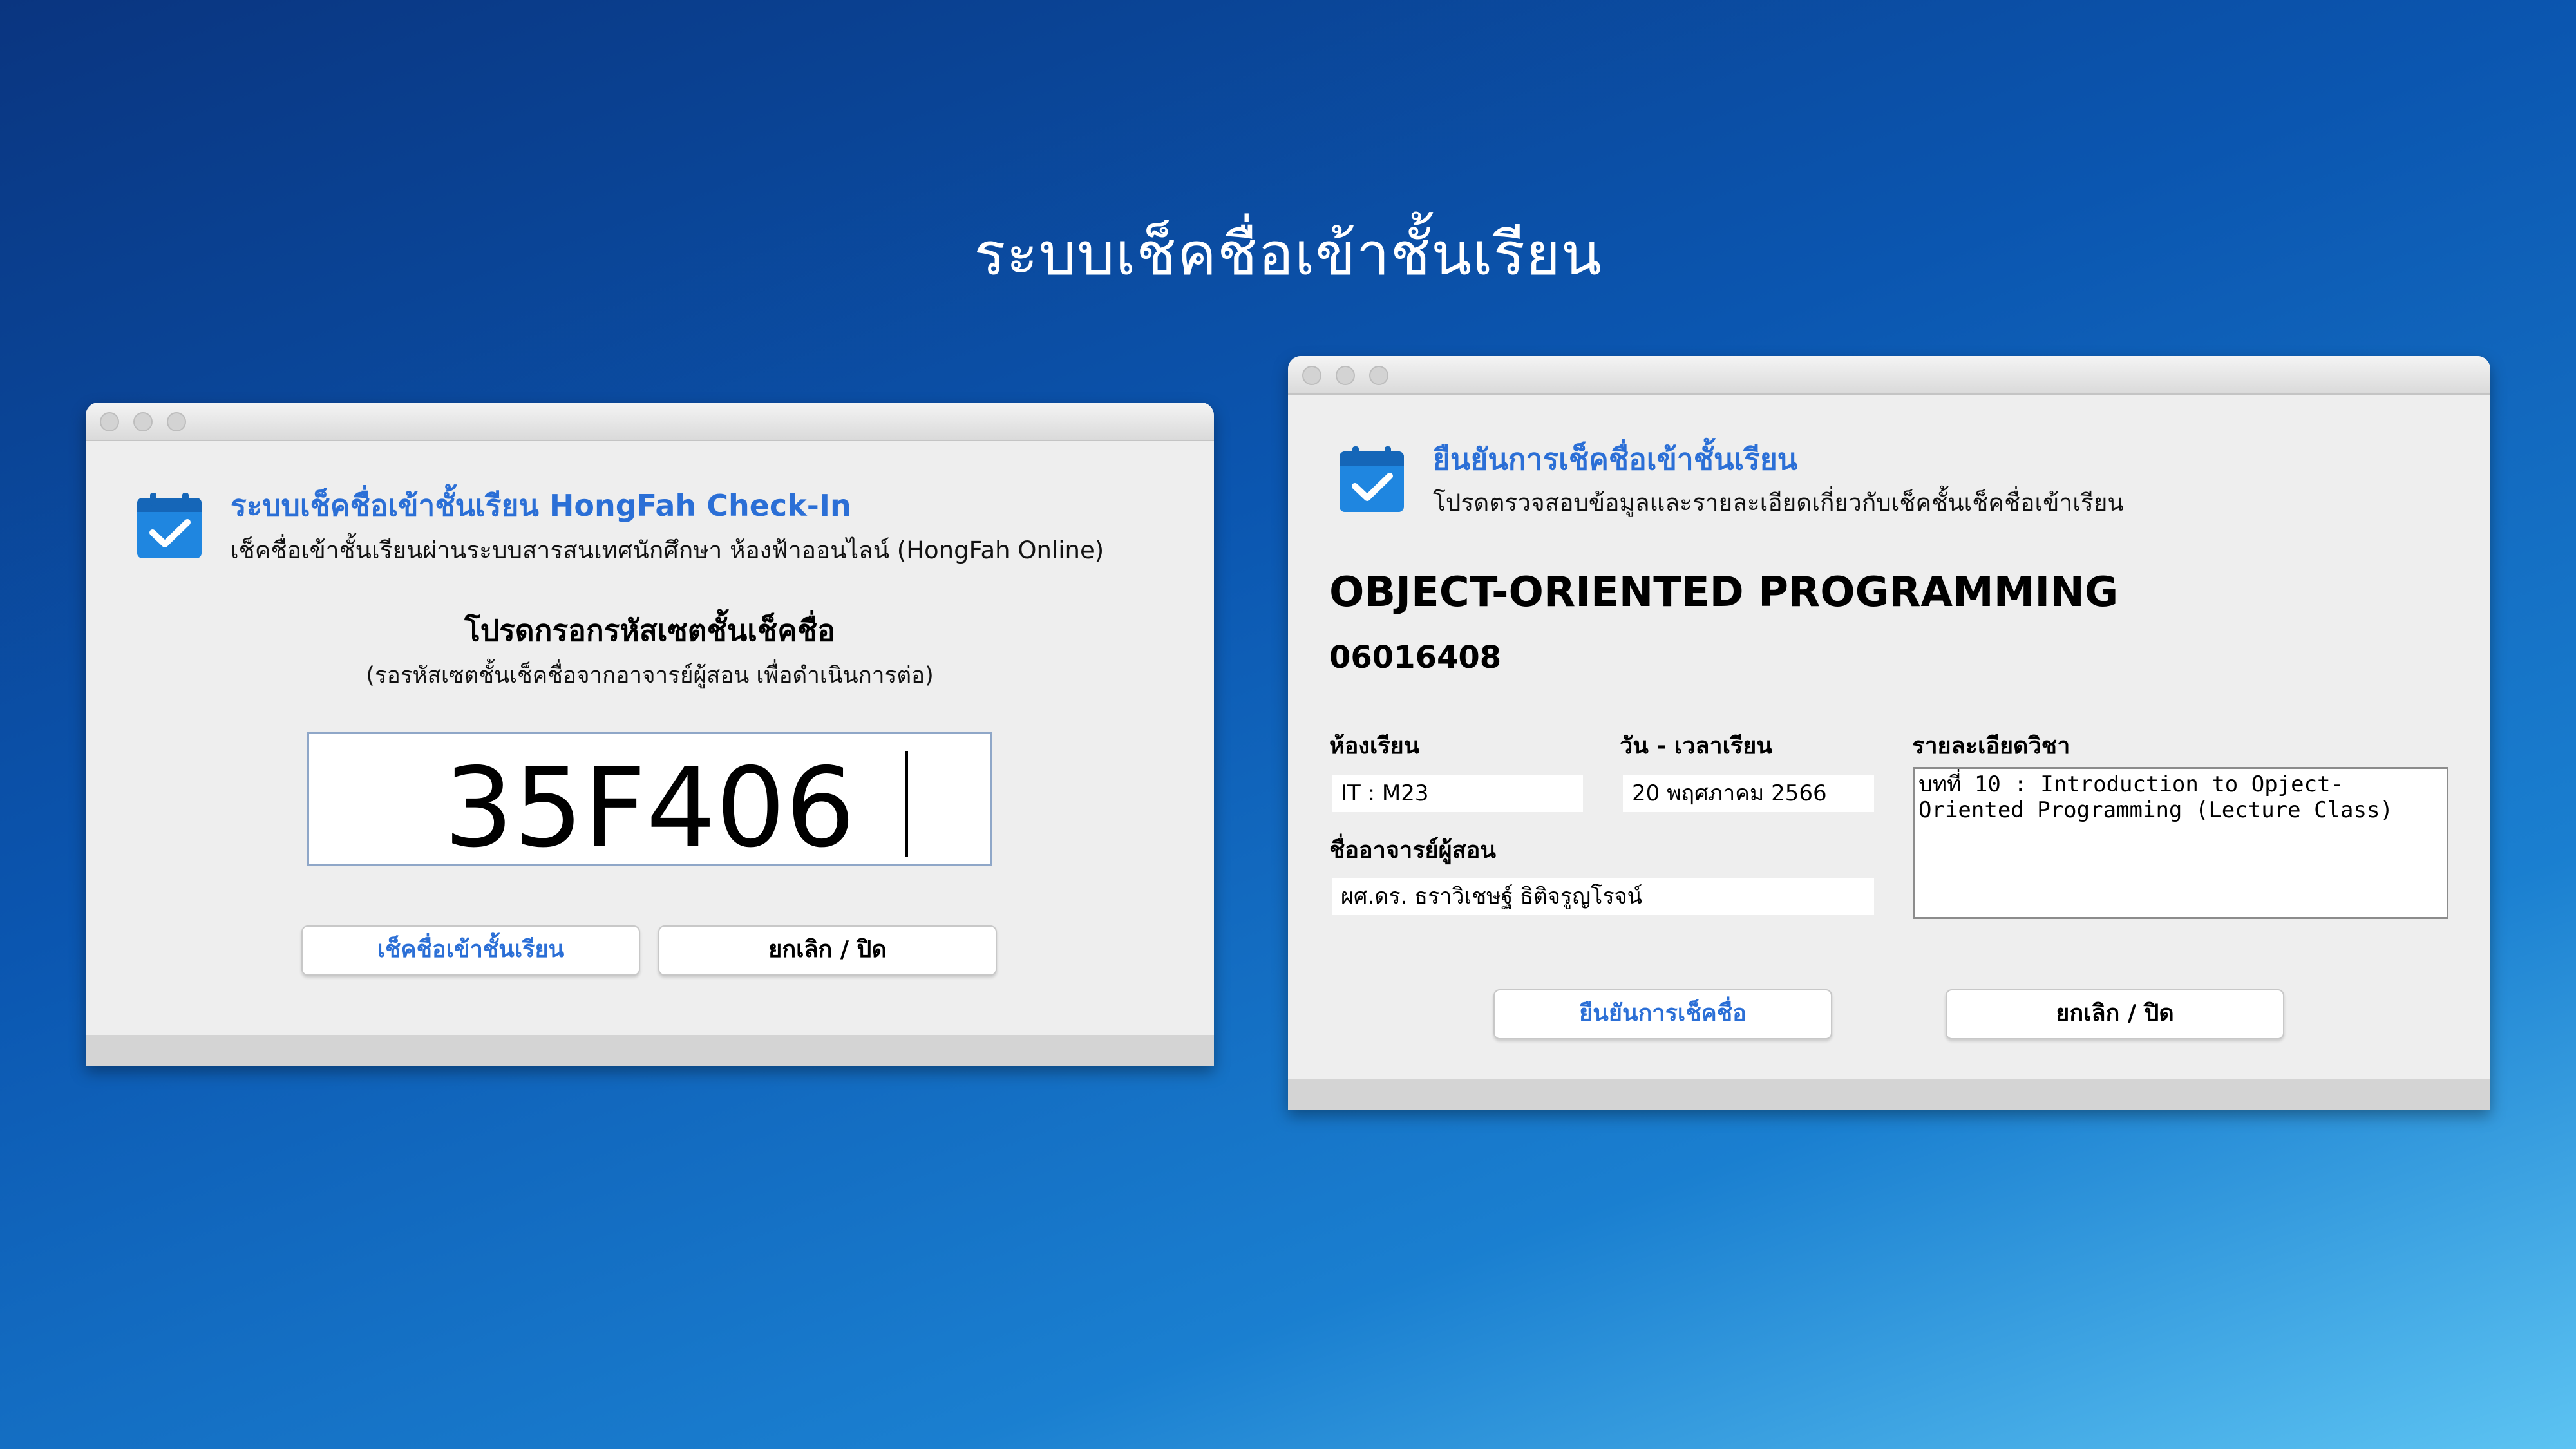 The height and width of the screenshot is (1449, 2576). I want to click on window-header-title: ยืนยันการเช็คชื่อเข้าชั้นเรียน, so click(1615, 460).